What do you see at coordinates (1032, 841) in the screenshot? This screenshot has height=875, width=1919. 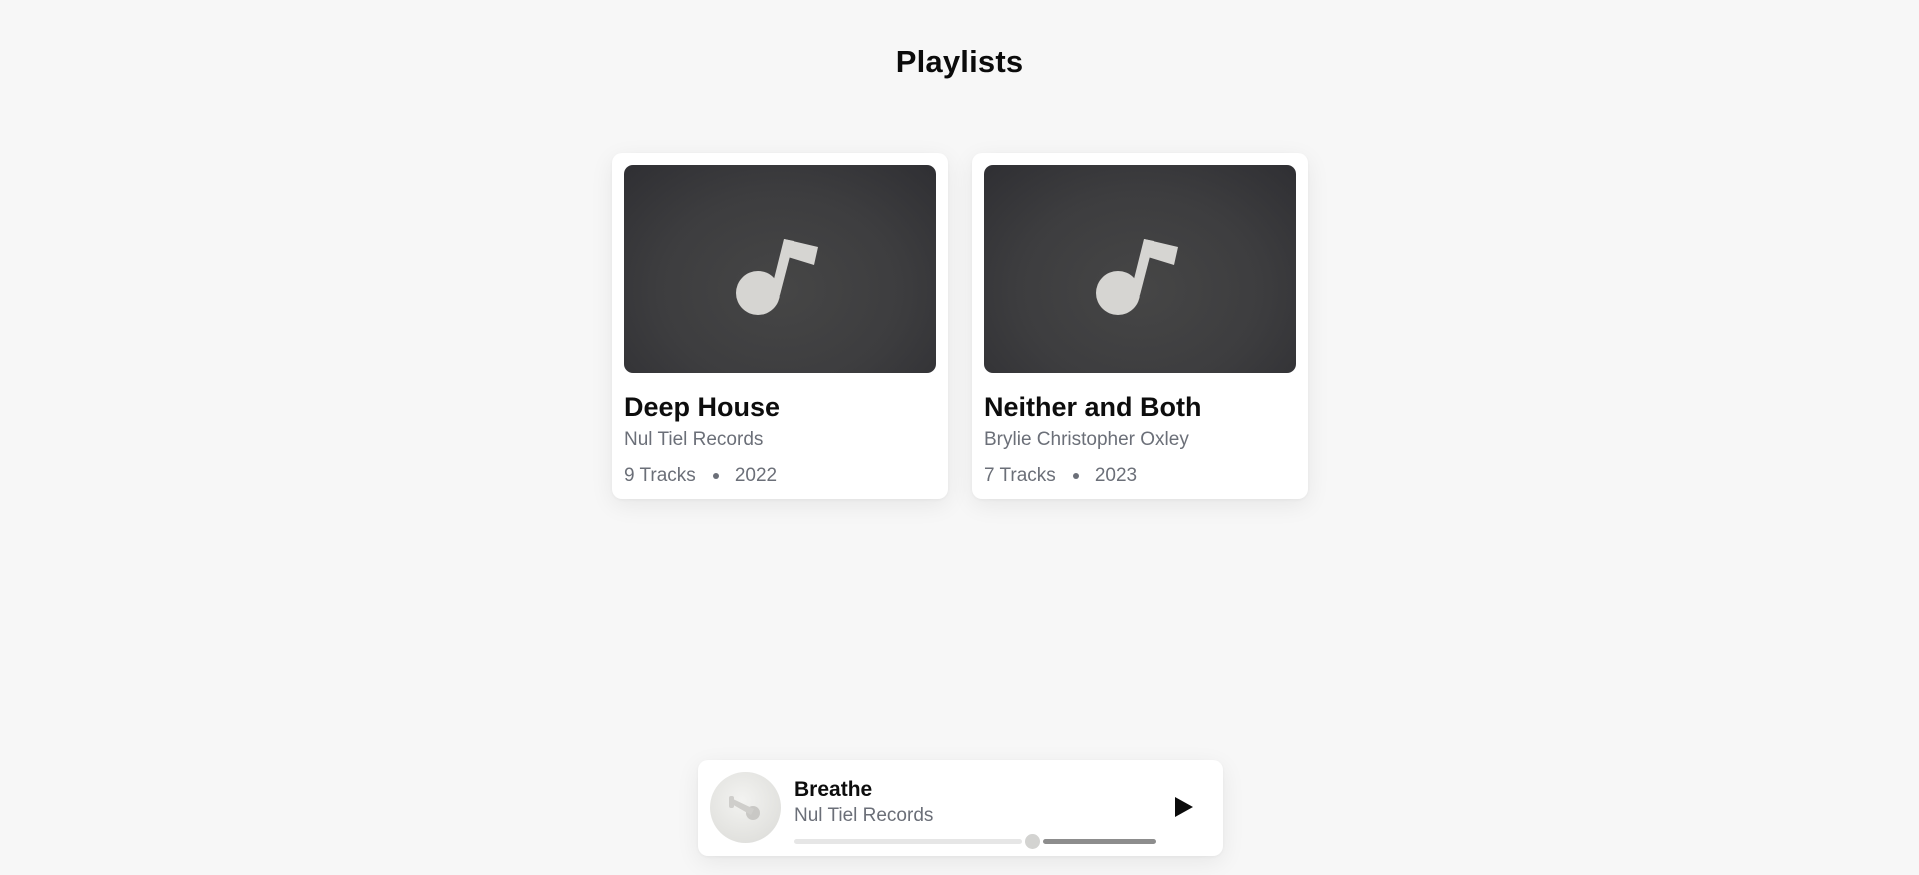 I see `progress-handle` at bounding box center [1032, 841].